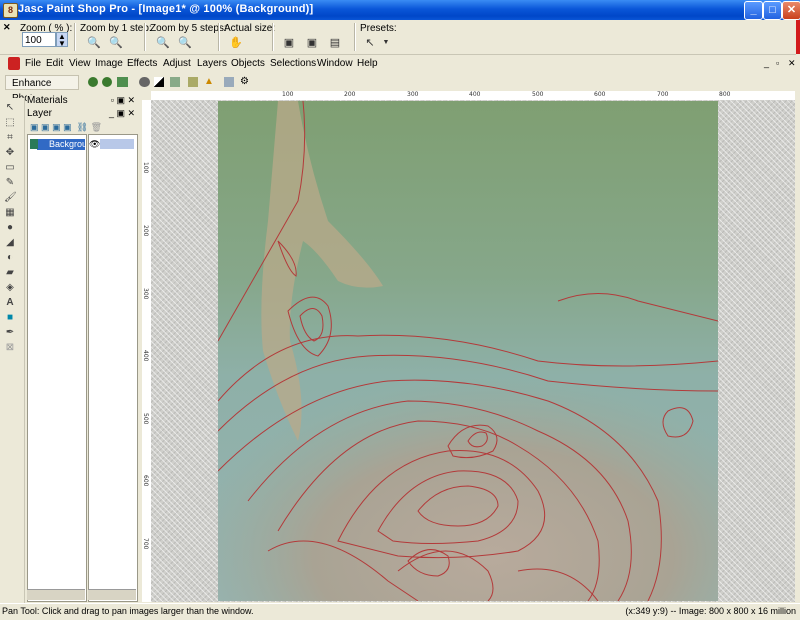 This screenshot has width=800, height=620. Describe the element at coordinates (10, 242) in the screenshot. I see `smudge-tool-icon: ◢` at that location.